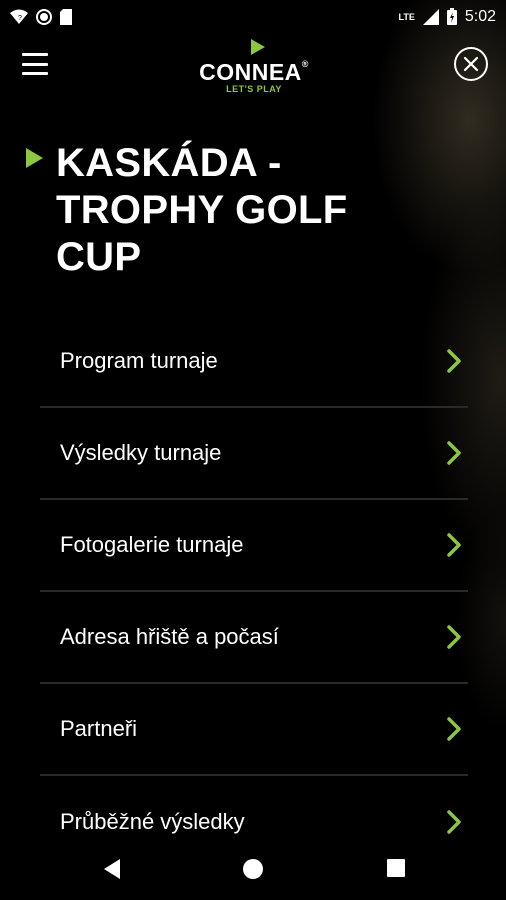 This screenshot has width=506, height=900. Describe the element at coordinates (66, 16) in the screenshot. I see `sd-card-icon` at that location.